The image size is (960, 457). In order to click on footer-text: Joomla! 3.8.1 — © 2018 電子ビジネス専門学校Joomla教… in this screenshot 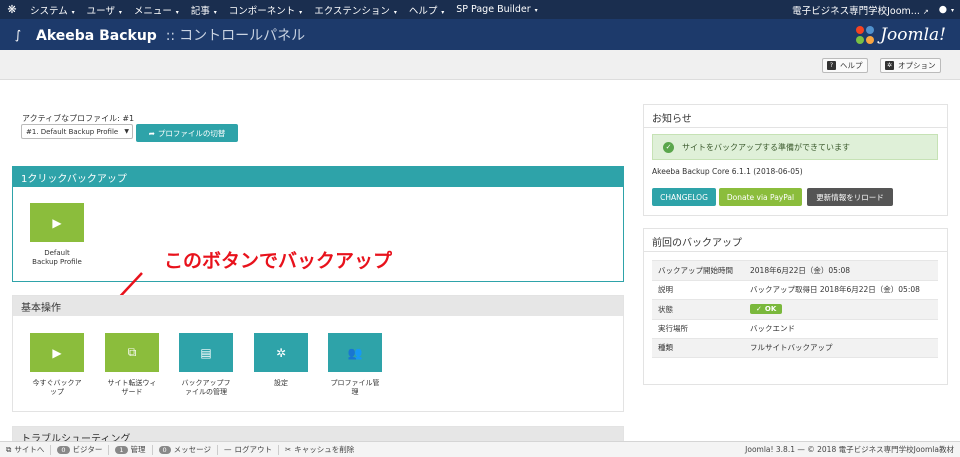, I will do `click(849, 449)`.